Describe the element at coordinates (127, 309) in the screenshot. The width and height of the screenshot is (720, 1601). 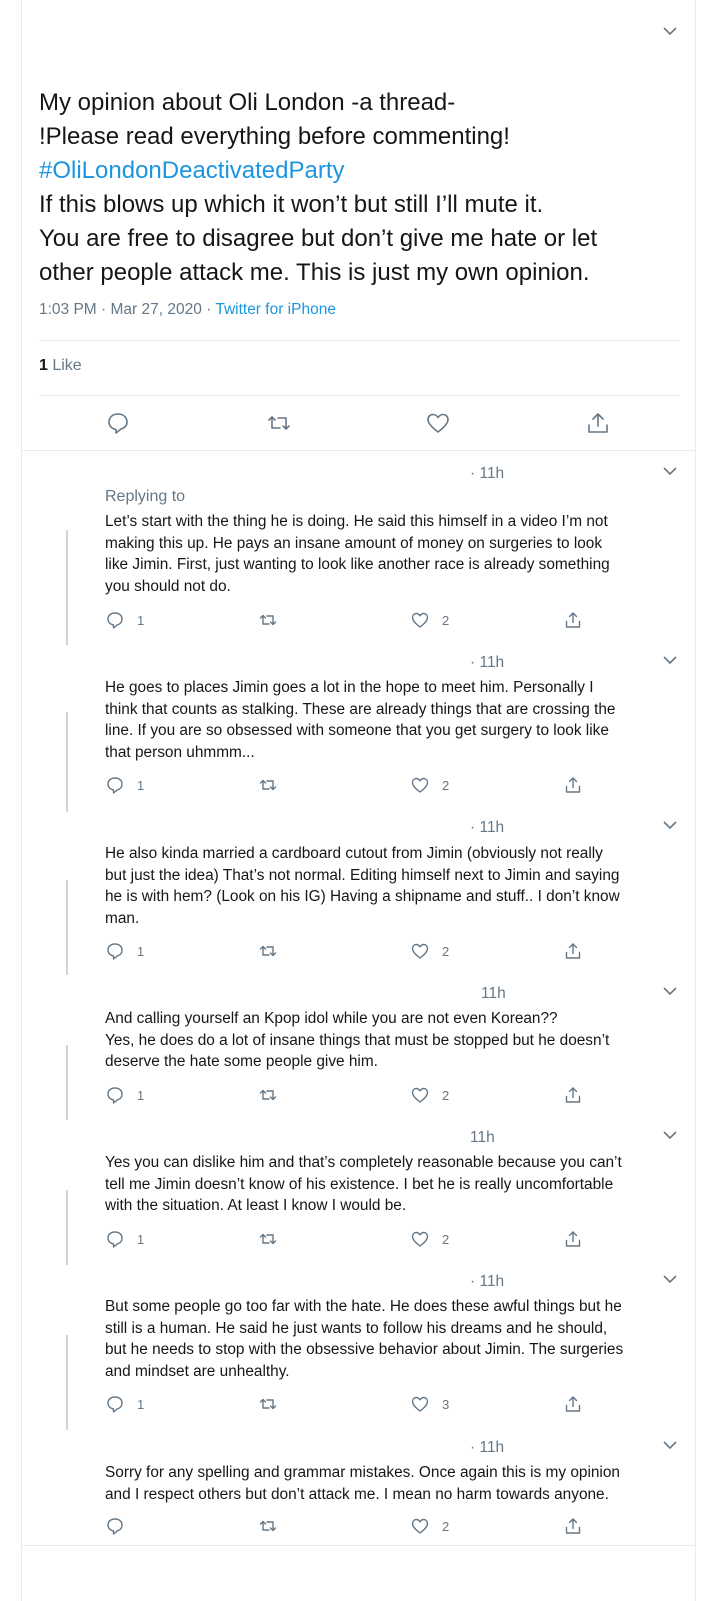
I see `tweet-timestamp: 1:03 PM · Mar 27, 2020 ·` at that location.